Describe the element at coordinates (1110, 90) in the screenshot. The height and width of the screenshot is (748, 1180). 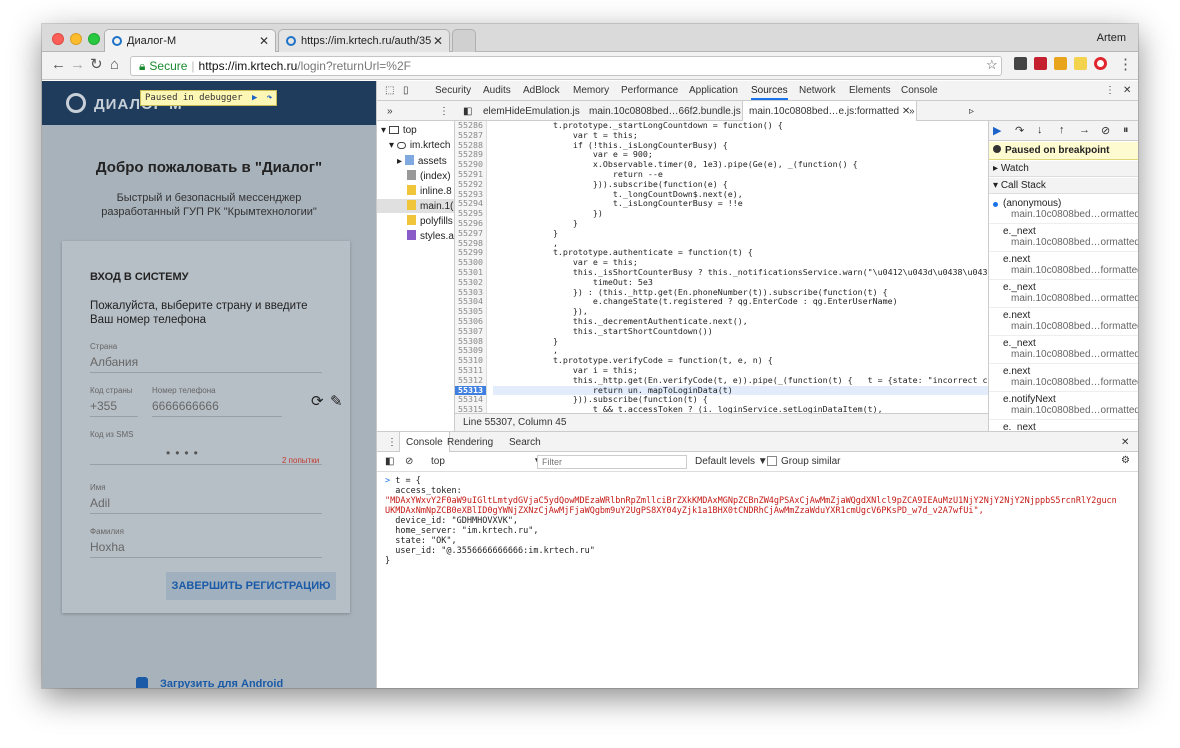
I see `devtools-menu-icon: ⋮` at that location.